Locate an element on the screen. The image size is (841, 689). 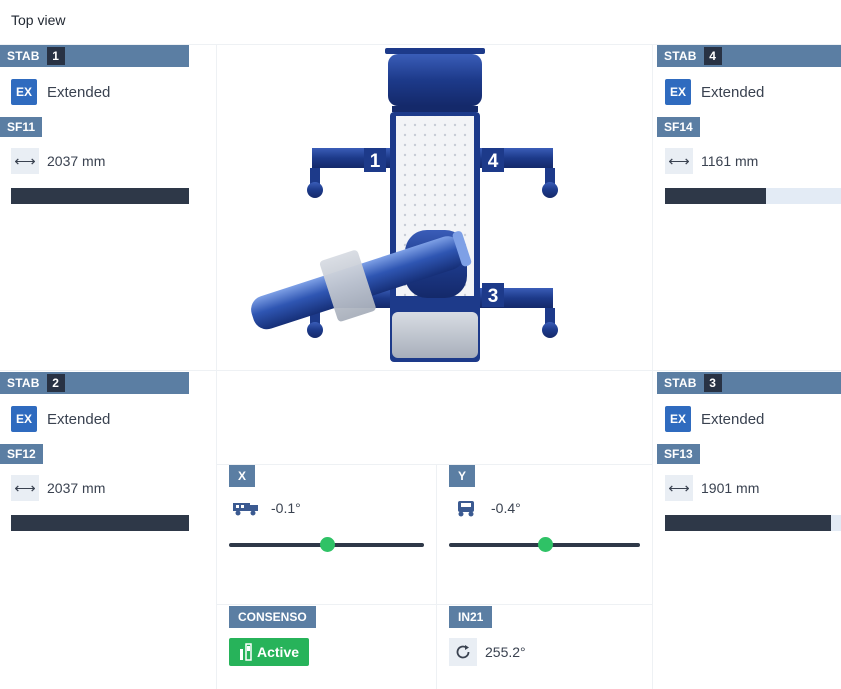
rotation-icon is located at coordinates (463, 652).